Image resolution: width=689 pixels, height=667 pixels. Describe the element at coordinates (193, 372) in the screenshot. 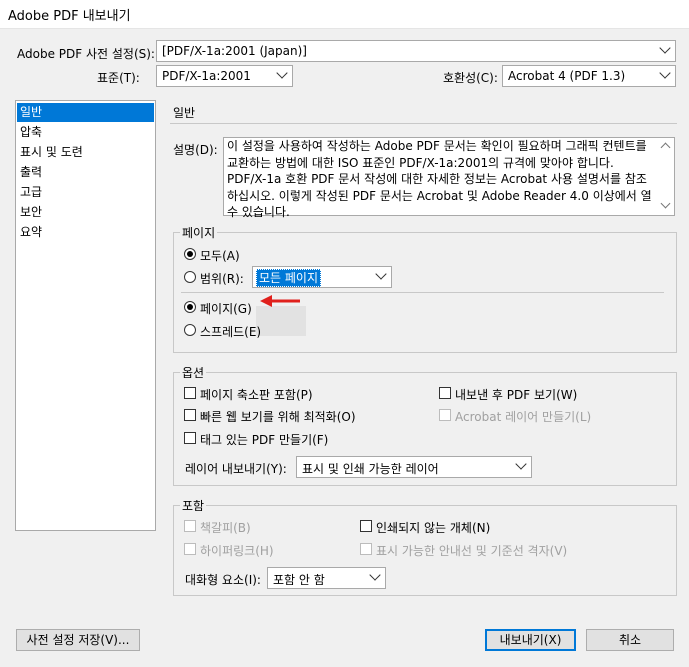

I see `options-group-title: 옵션` at that location.